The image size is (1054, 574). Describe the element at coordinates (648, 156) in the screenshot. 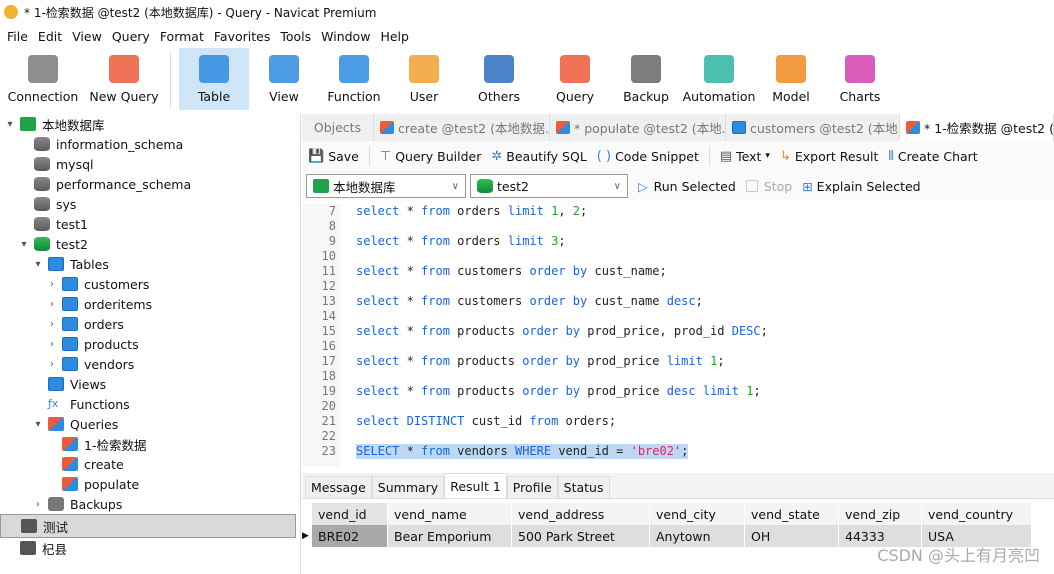

I see `code-snippet-button: ( ) Code Snippet` at that location.